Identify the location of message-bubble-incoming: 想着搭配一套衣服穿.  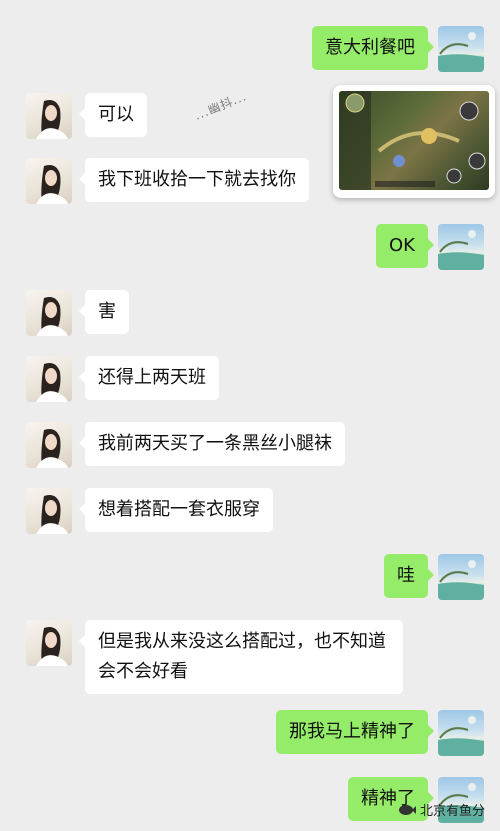
(176, 510).